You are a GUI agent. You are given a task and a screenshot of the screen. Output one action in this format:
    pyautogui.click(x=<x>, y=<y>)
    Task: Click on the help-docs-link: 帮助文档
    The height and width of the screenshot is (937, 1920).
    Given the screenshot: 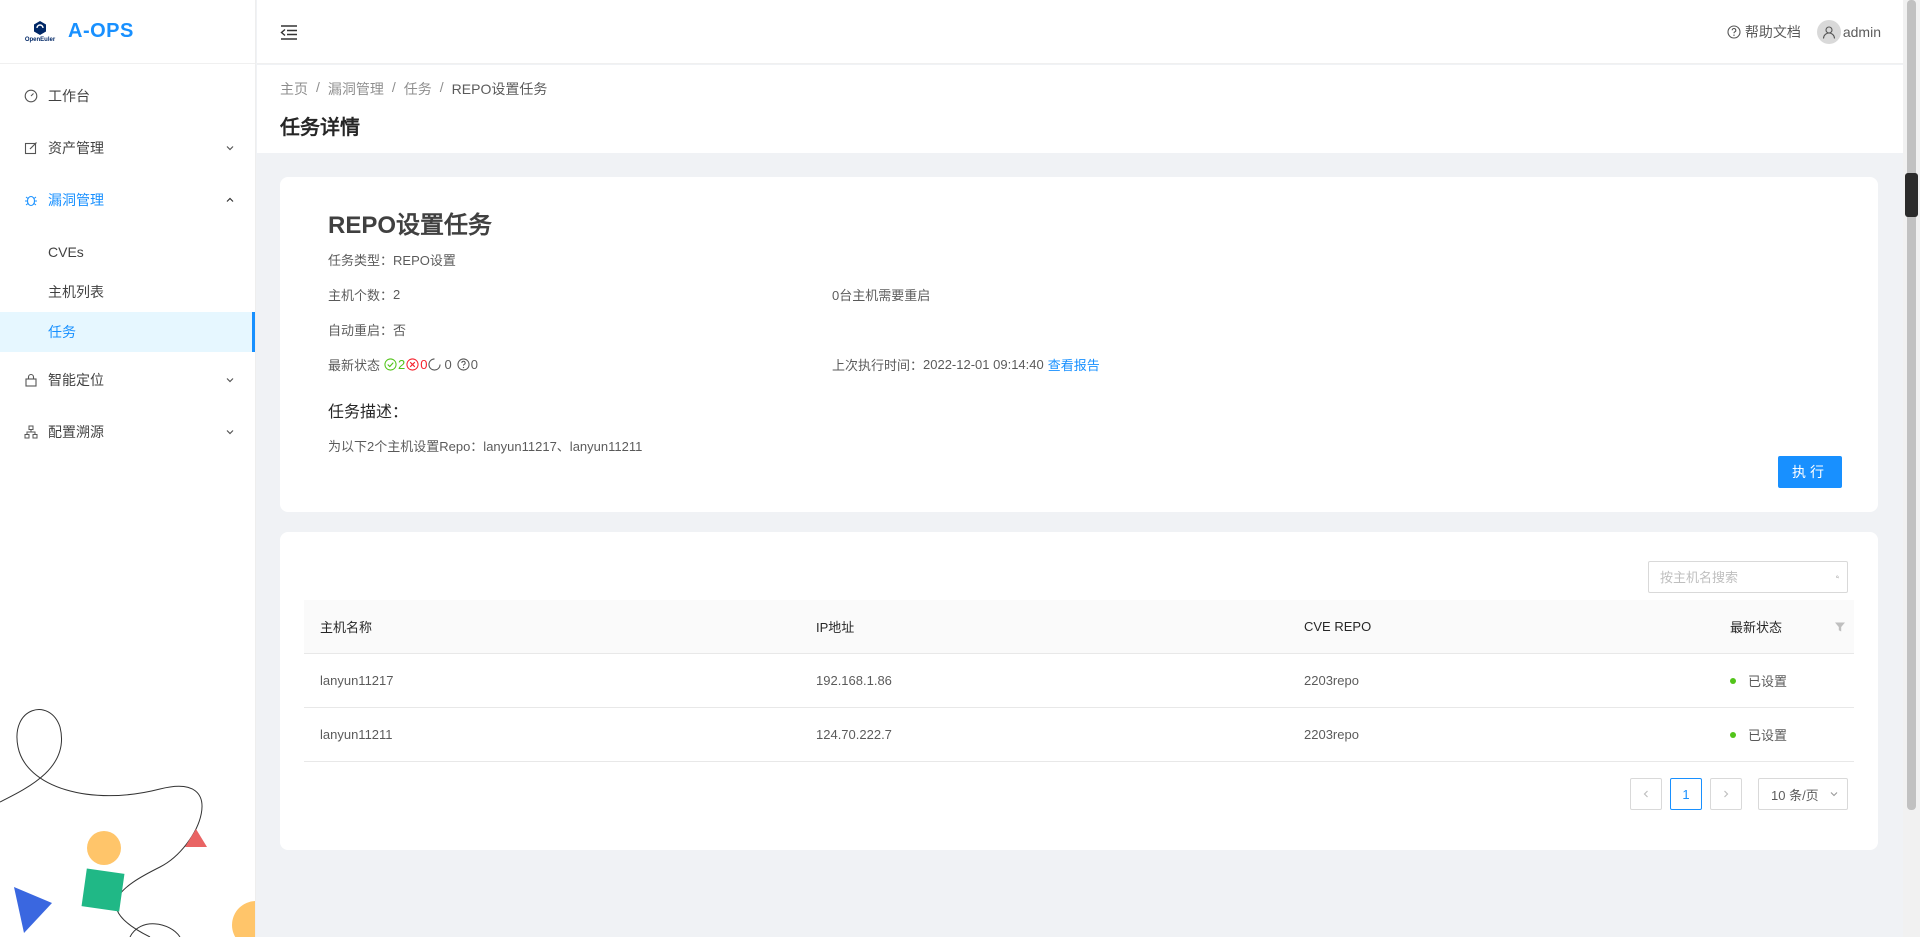 What is the action you would take?
    pyautogui.click(x=1764, y=32)
    